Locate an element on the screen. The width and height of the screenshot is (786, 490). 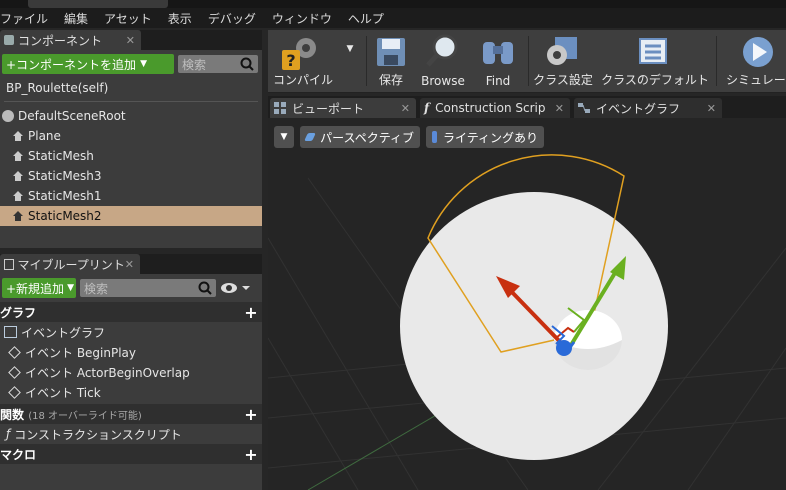
add-new-label: +新規追加 is located at coordinates (35, 288).